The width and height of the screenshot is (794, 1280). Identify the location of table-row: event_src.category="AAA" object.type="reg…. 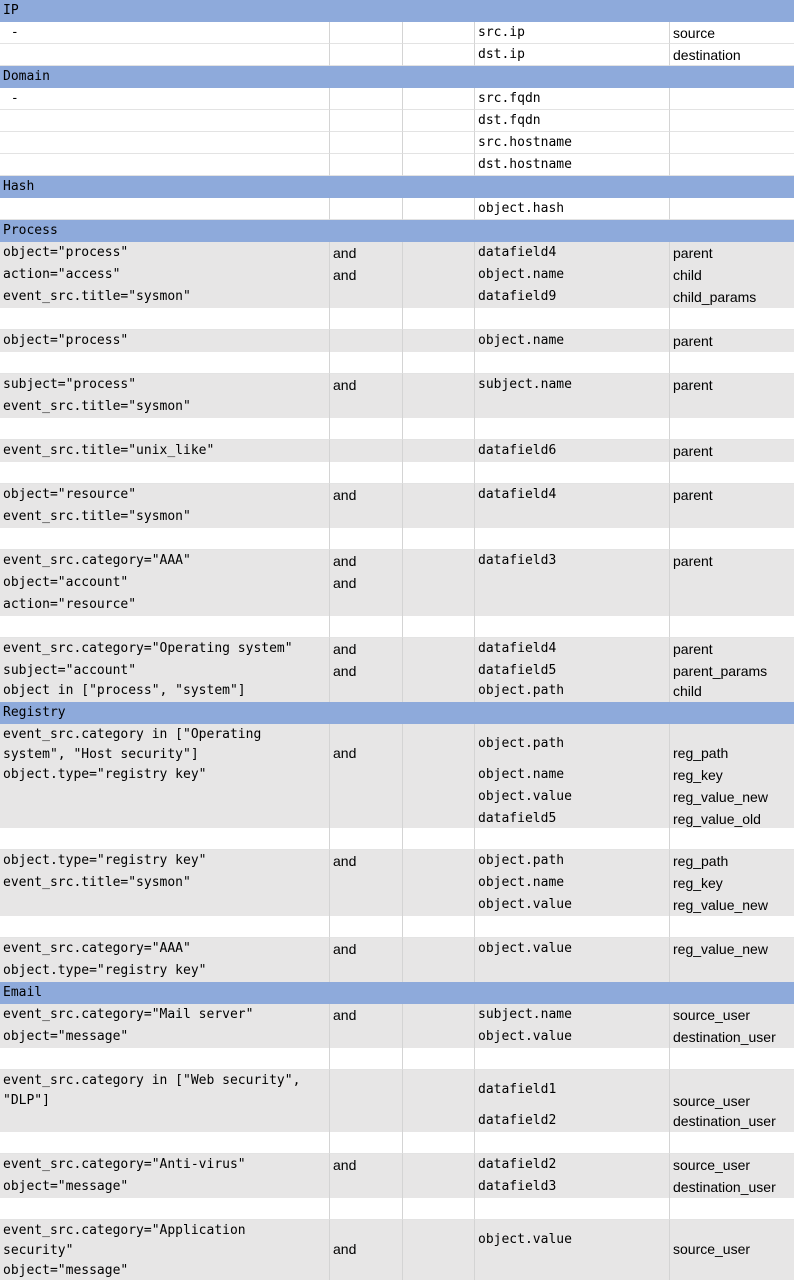
(397, 960).